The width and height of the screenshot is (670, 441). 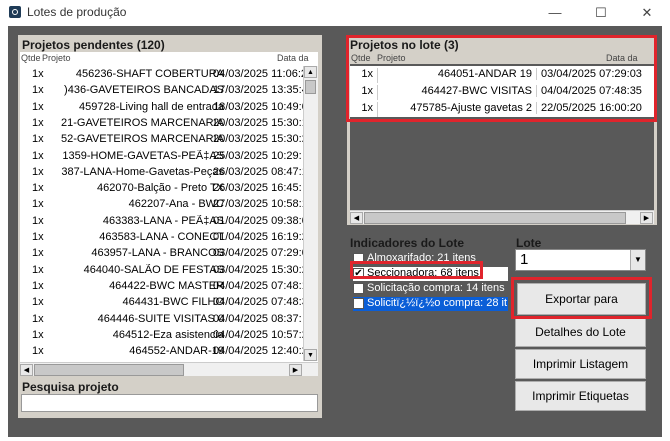 I want to click on maximize-button: ☐, so click(x=601, y=12).